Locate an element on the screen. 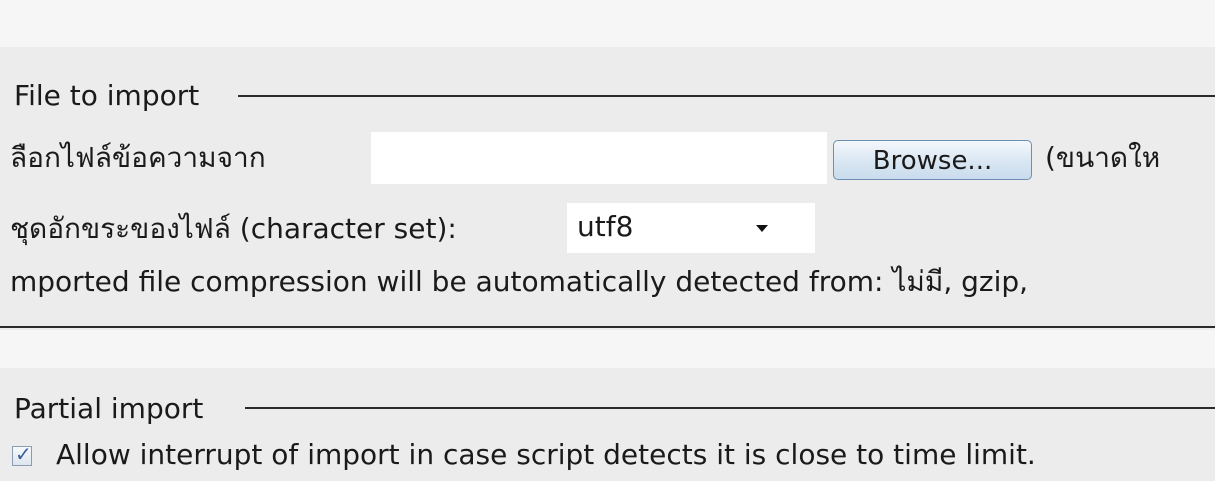 This screenshot has width=1215, height=481. checkmark-icon: ✓ is located at coordinates (23, 454).